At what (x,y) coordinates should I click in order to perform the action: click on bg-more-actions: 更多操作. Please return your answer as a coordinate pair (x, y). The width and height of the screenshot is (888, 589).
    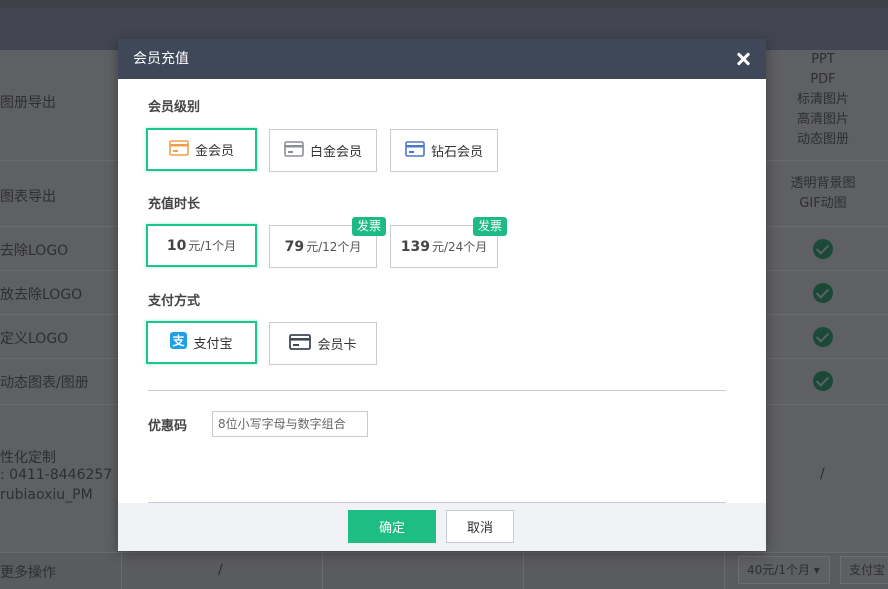
    Looking at the image, I should click on (28, 573).